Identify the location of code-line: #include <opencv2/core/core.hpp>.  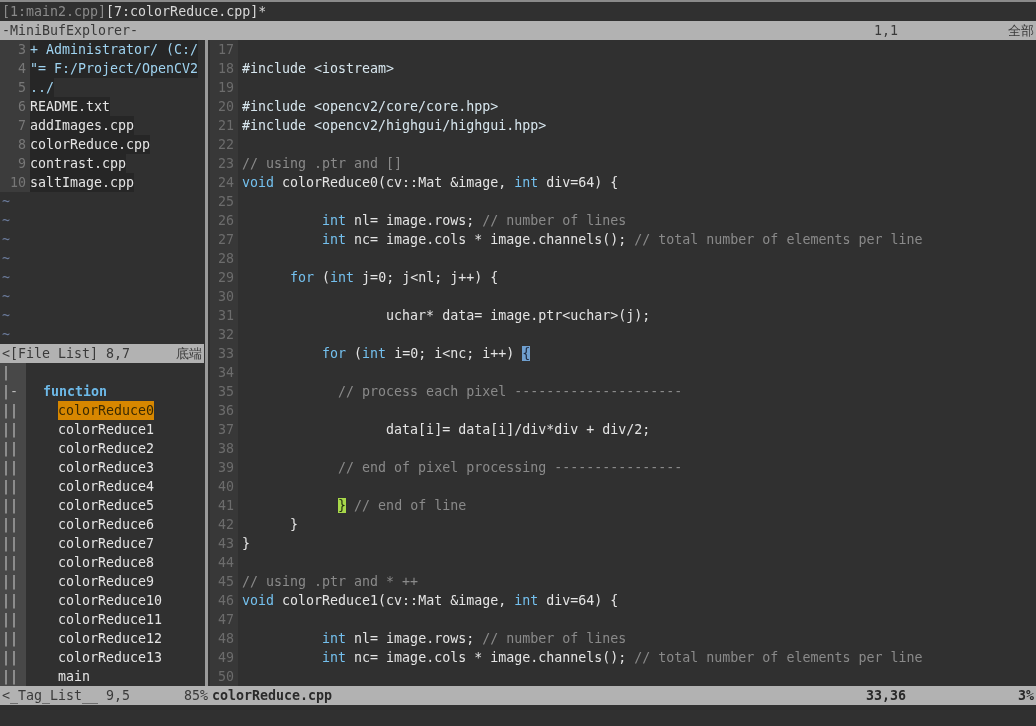
(370, 106).